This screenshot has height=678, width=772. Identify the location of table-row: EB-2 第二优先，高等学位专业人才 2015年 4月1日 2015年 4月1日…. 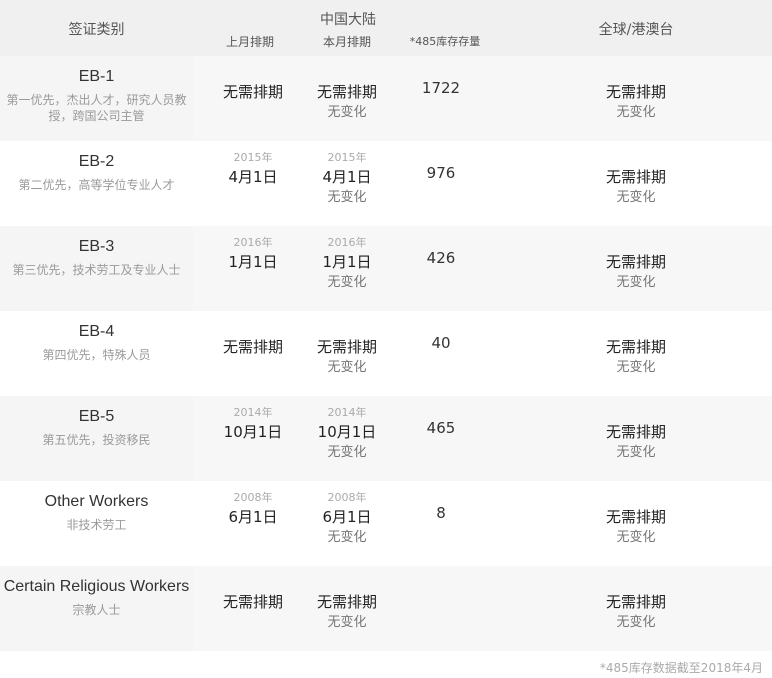
(386, 183).